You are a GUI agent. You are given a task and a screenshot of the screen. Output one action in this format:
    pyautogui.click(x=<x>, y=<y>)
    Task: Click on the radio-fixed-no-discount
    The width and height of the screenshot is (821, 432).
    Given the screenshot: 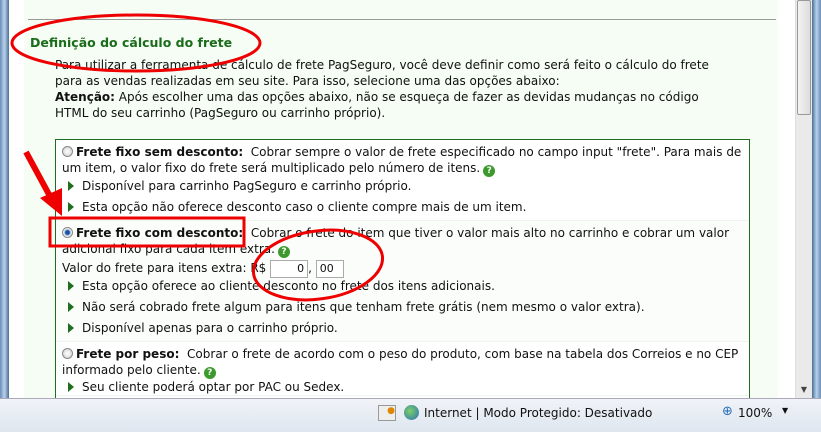 What is the action you would take?
    pyautogui.click(x=67, y=151)
    